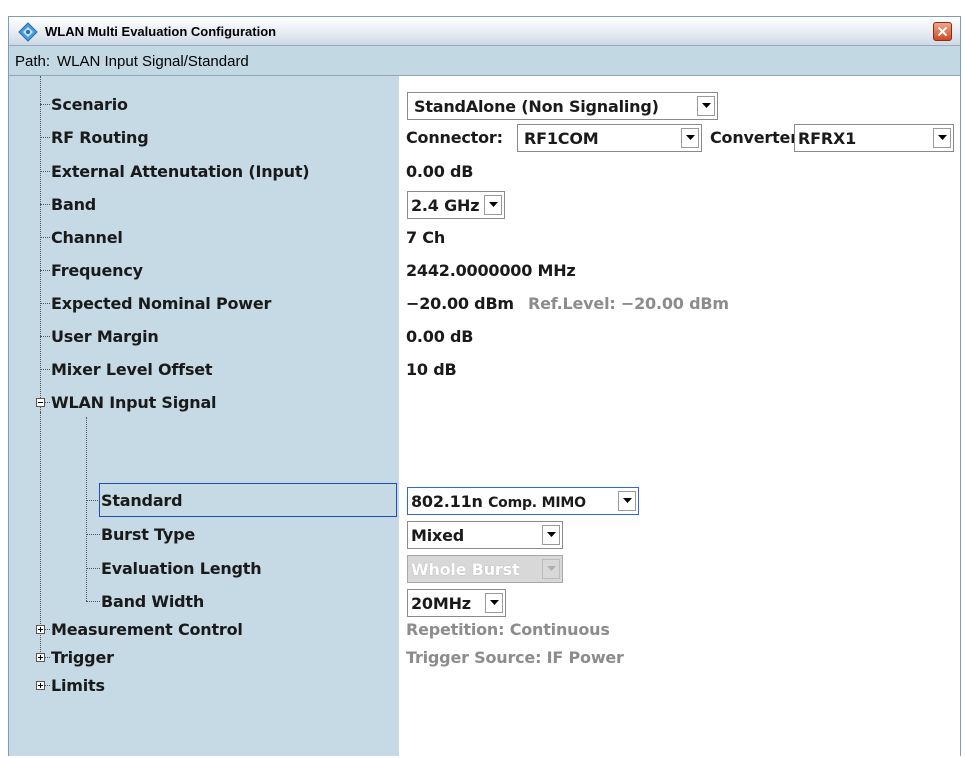 Image resolution: width=965 pixels, height=758 pixels. Describe the element at coordinates (460, 303) in the screenshot. I see `expected-nominal-power-value: −20.00 dBm` at that location.